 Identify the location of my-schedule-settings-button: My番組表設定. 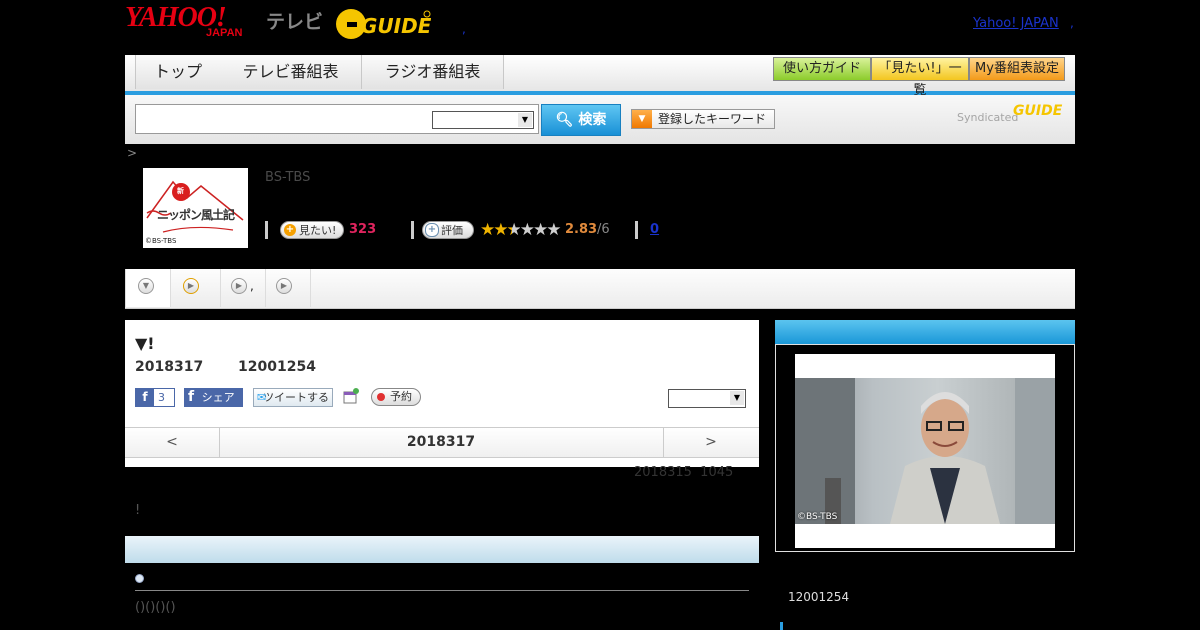
(1017, 69).